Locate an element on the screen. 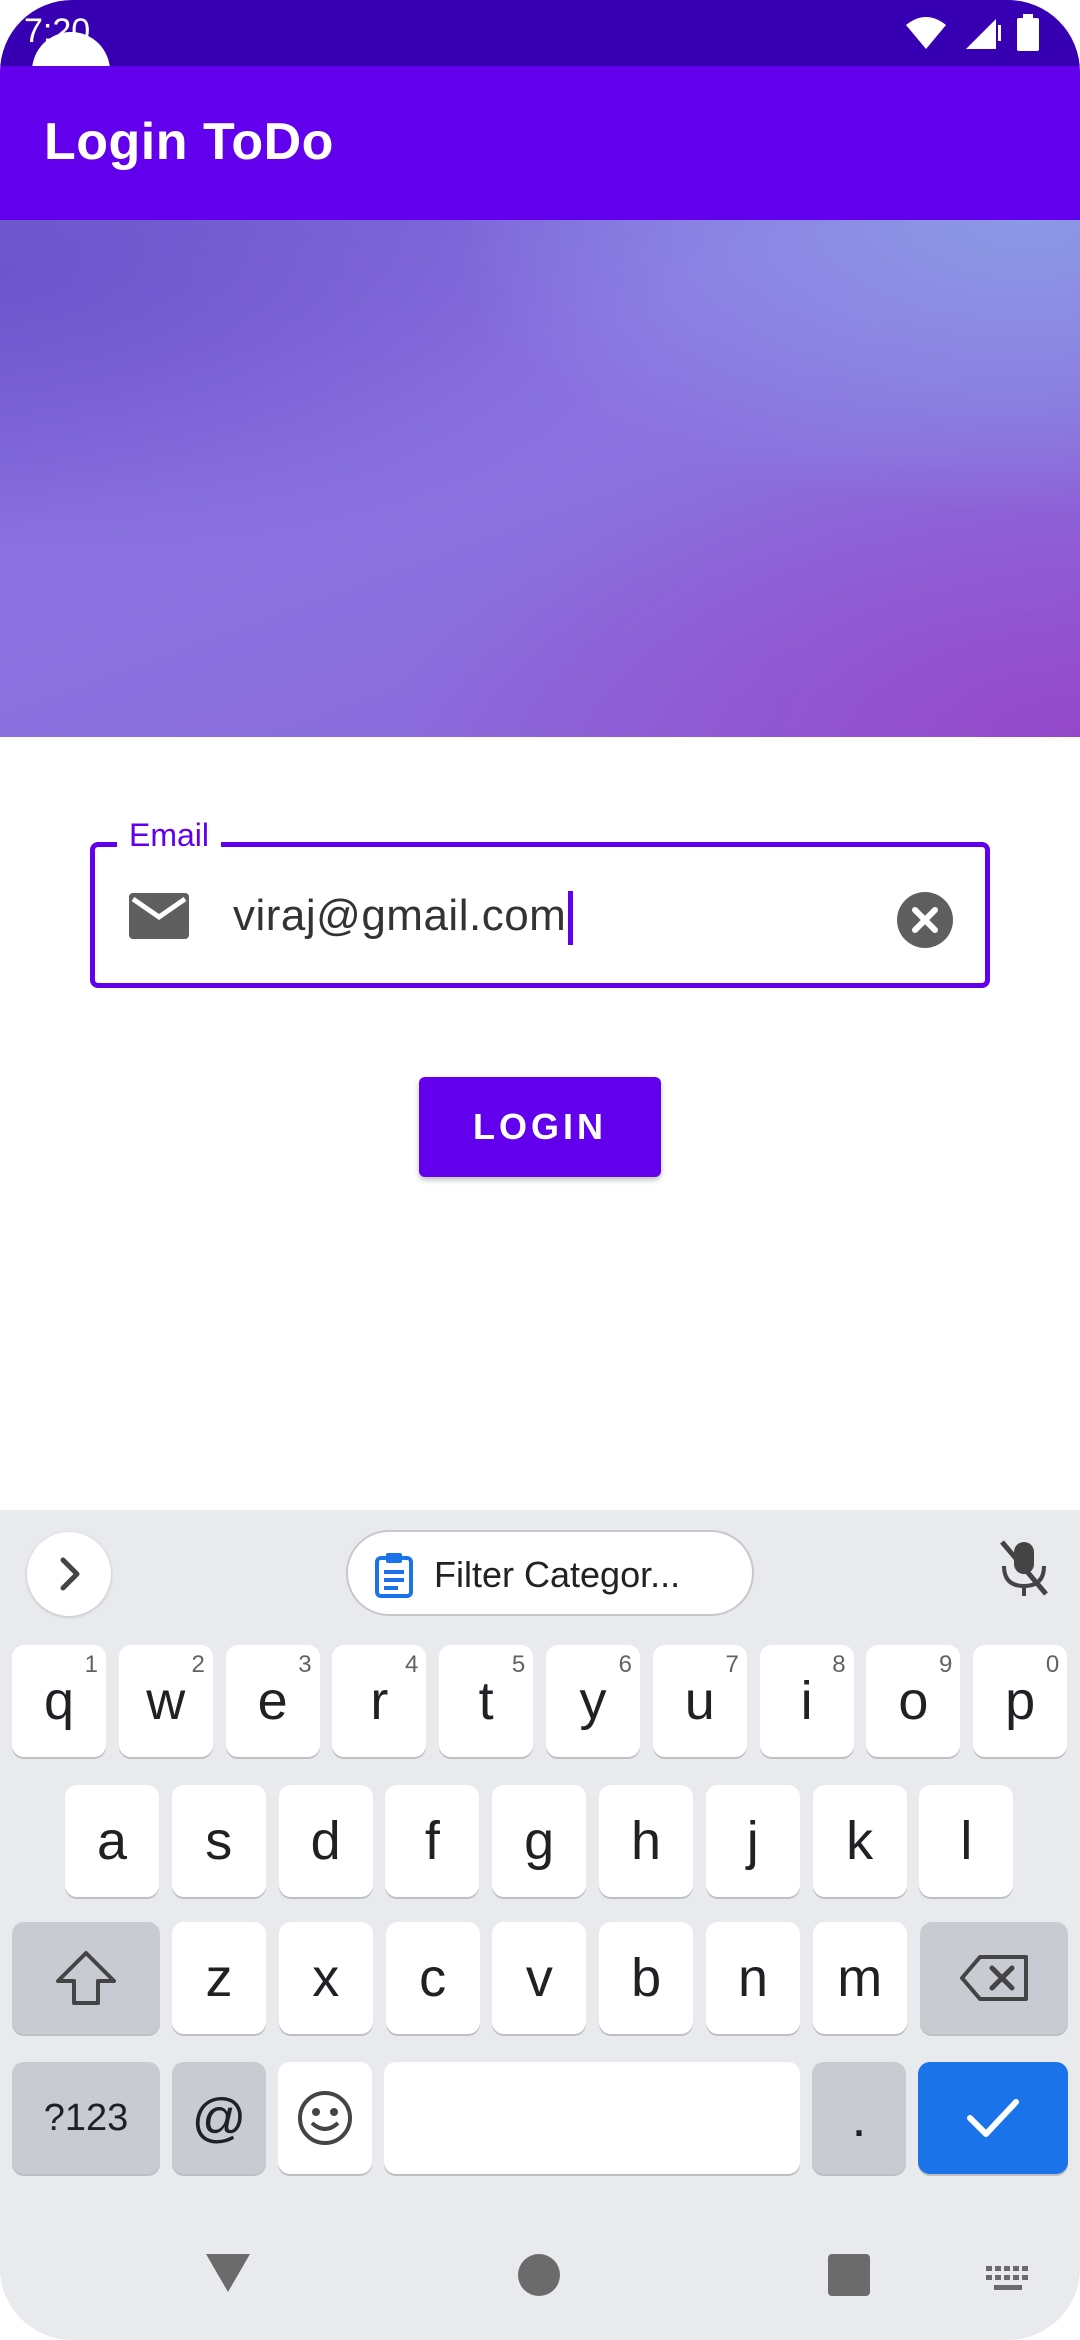  done-key is located at coordinates (993, 2118).